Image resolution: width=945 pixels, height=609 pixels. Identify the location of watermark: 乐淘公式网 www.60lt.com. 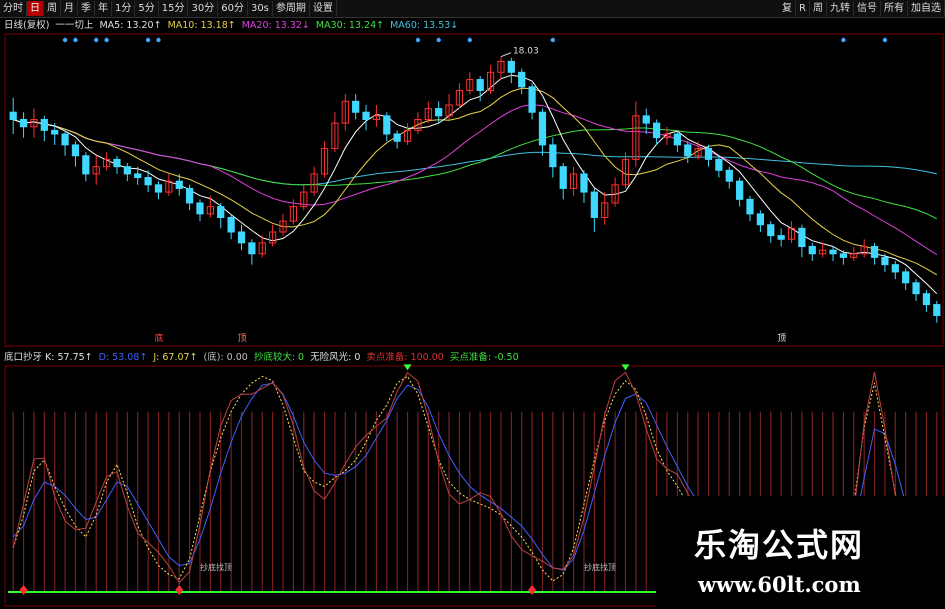
(800, 552).